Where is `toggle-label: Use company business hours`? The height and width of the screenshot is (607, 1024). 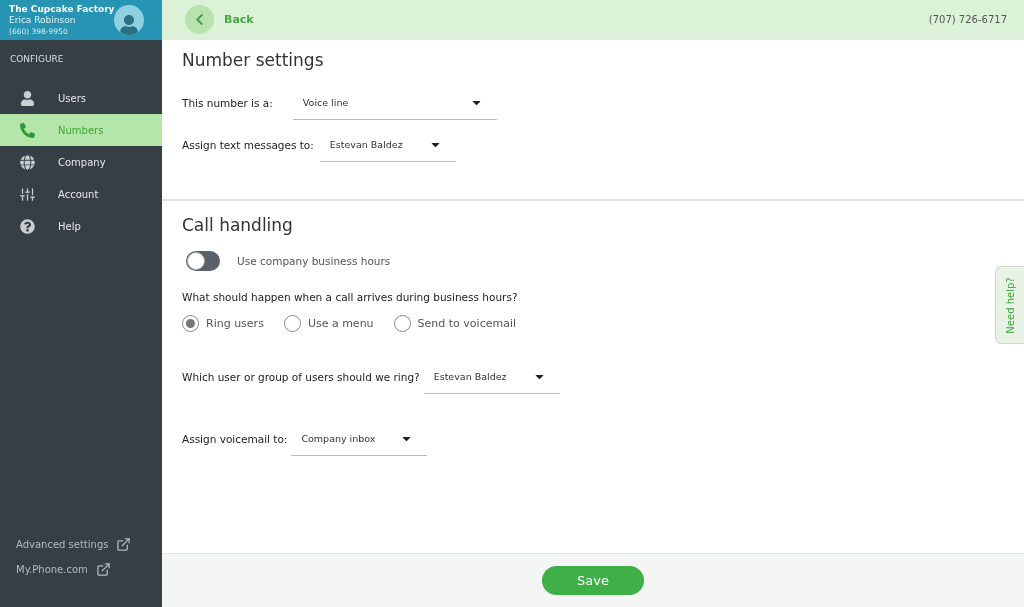 toggle-label: Use company business hours is located at coordinates (314, 260).